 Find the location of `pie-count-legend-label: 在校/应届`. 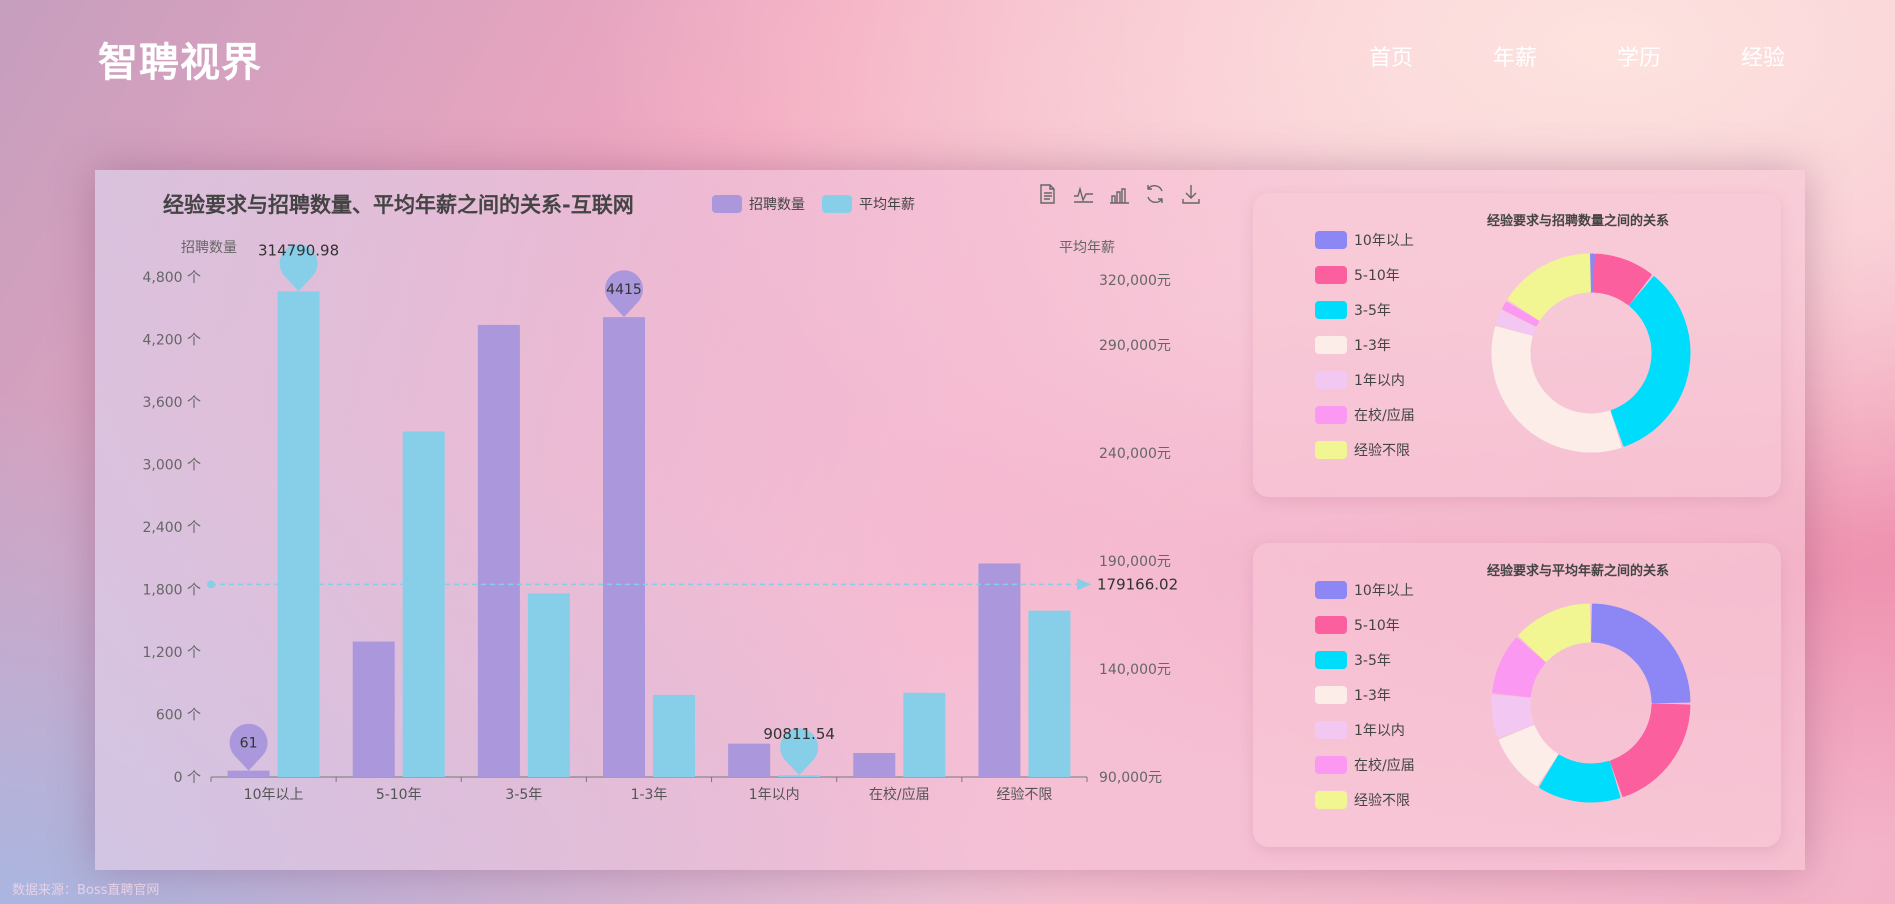

pie-count-legend-label: 在校/应届 is located at coordinates (1384, 415).